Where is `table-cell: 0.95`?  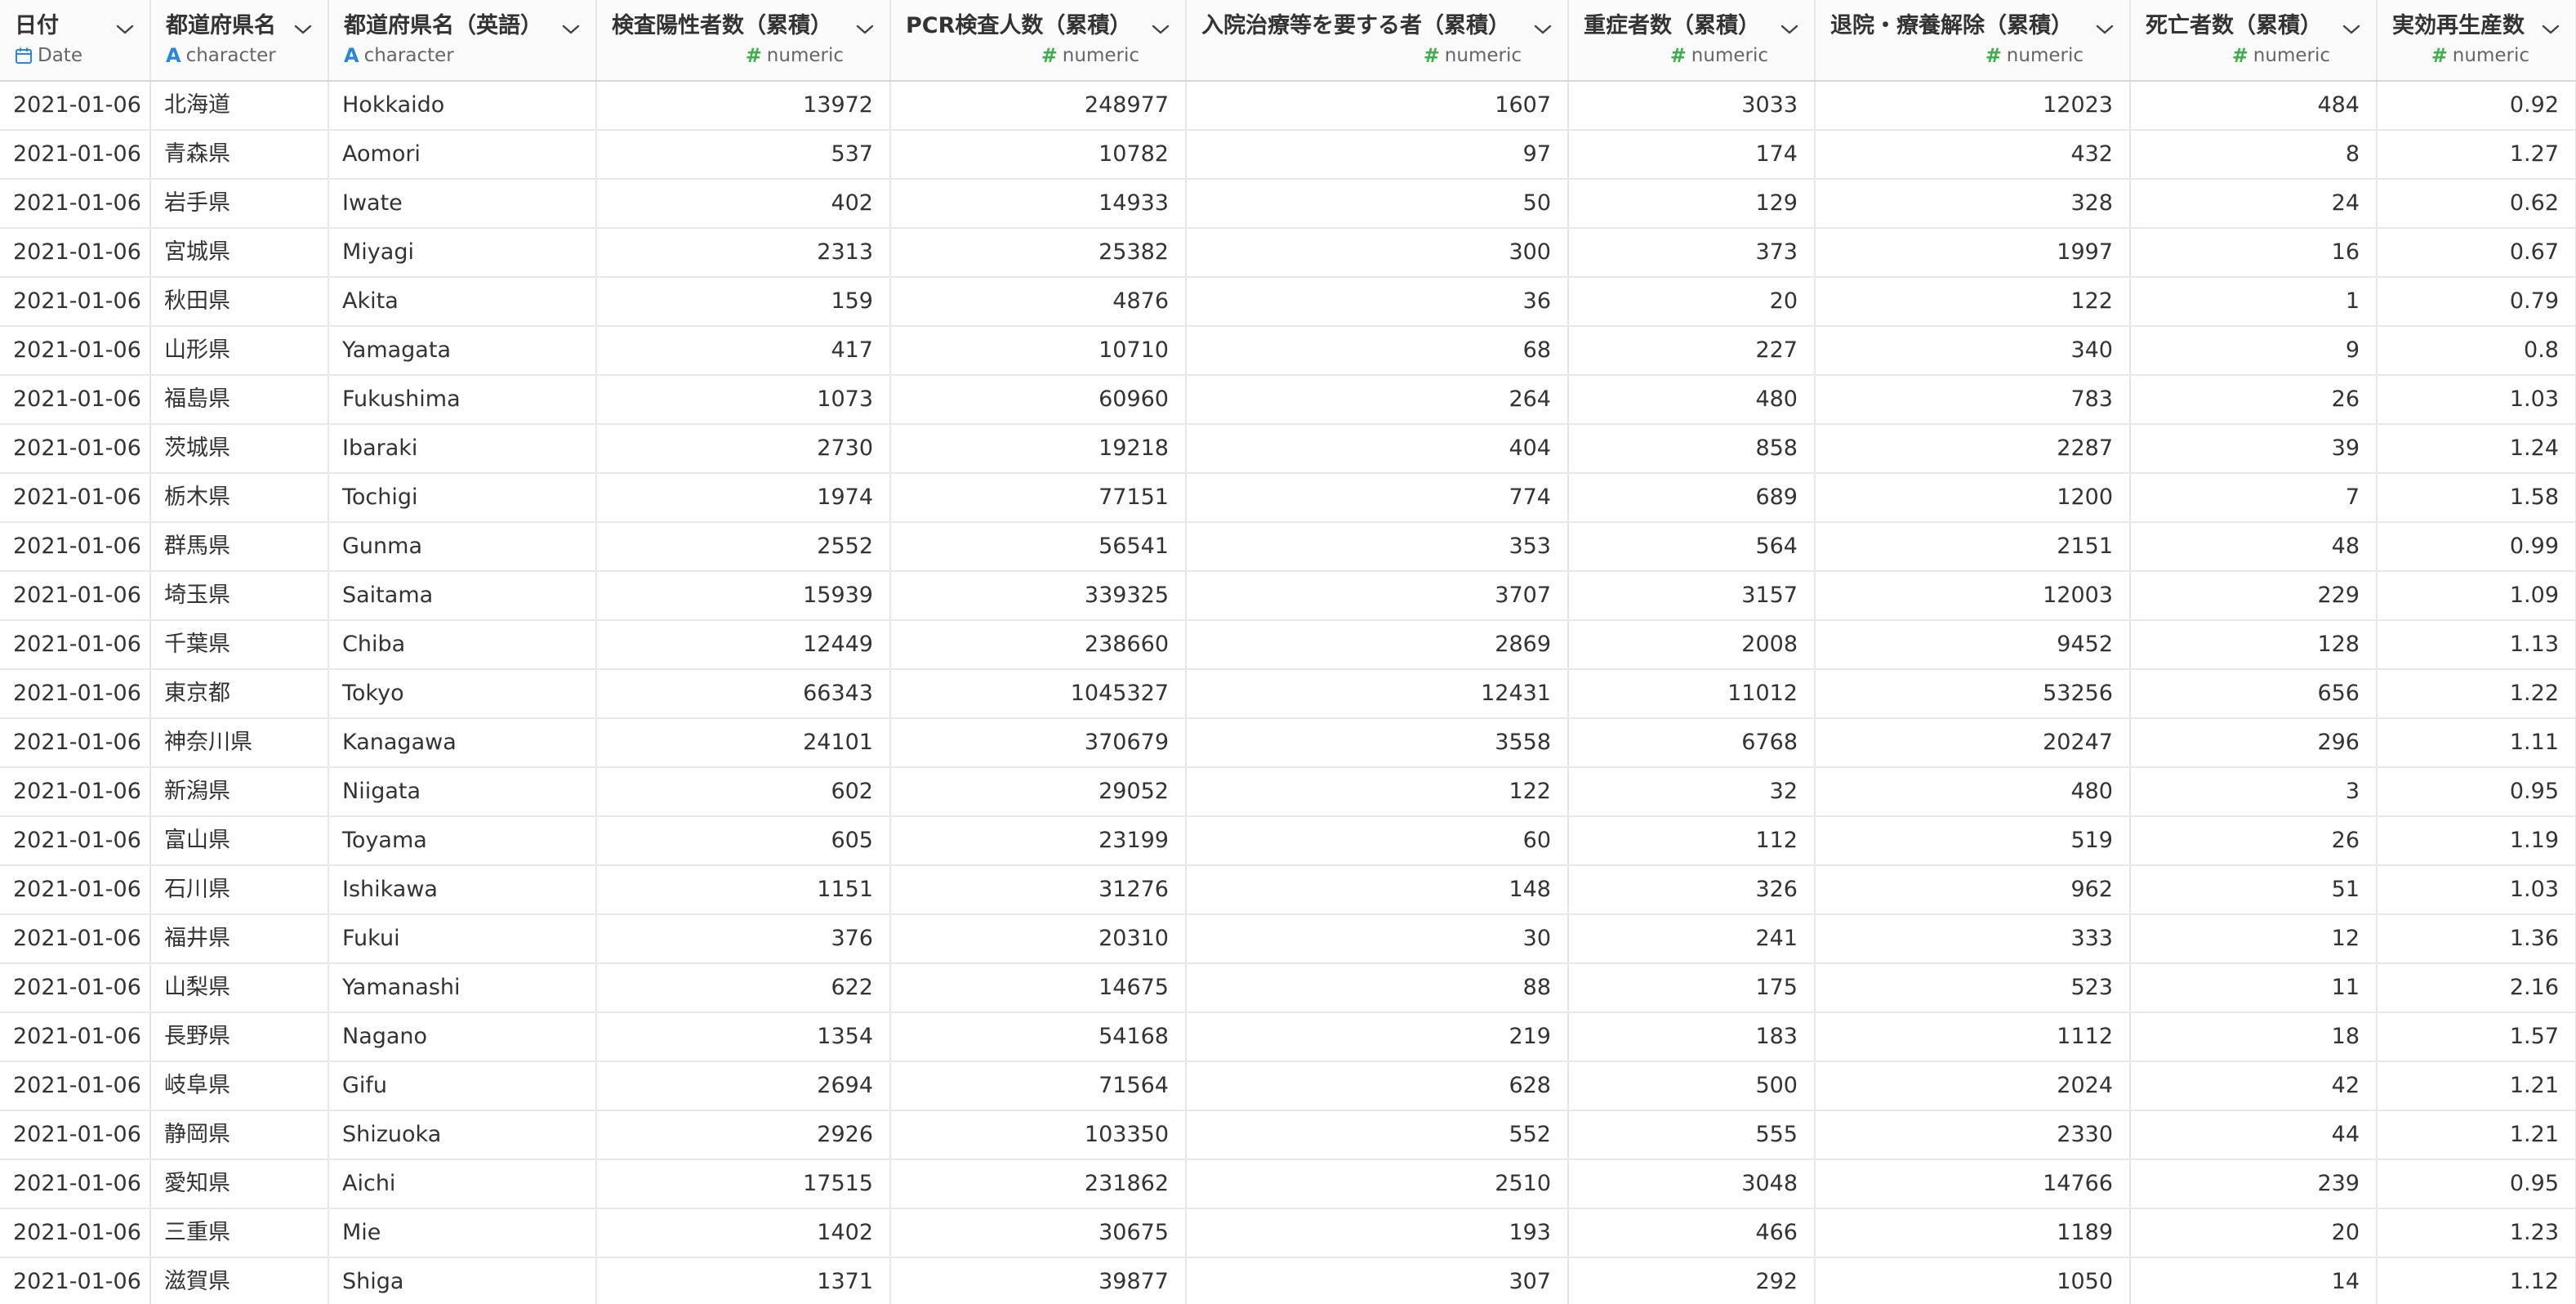 table-cell: 0.95 is located at coordinates (2476, 1184).